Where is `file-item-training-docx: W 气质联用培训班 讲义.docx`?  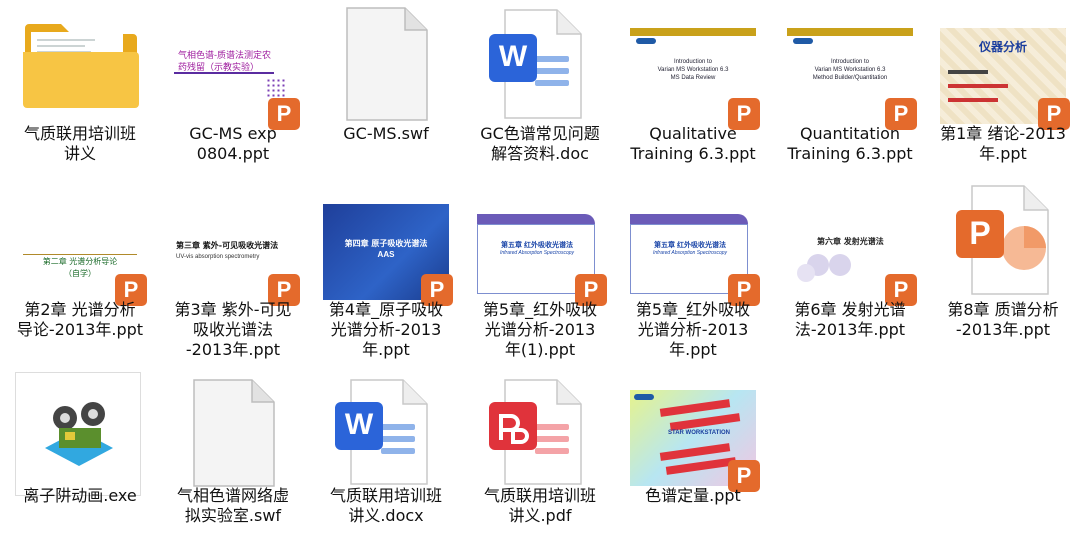
file-item-training-docx: W 气质联用培训班 讲义.docx is located at coordinates (386, 451).